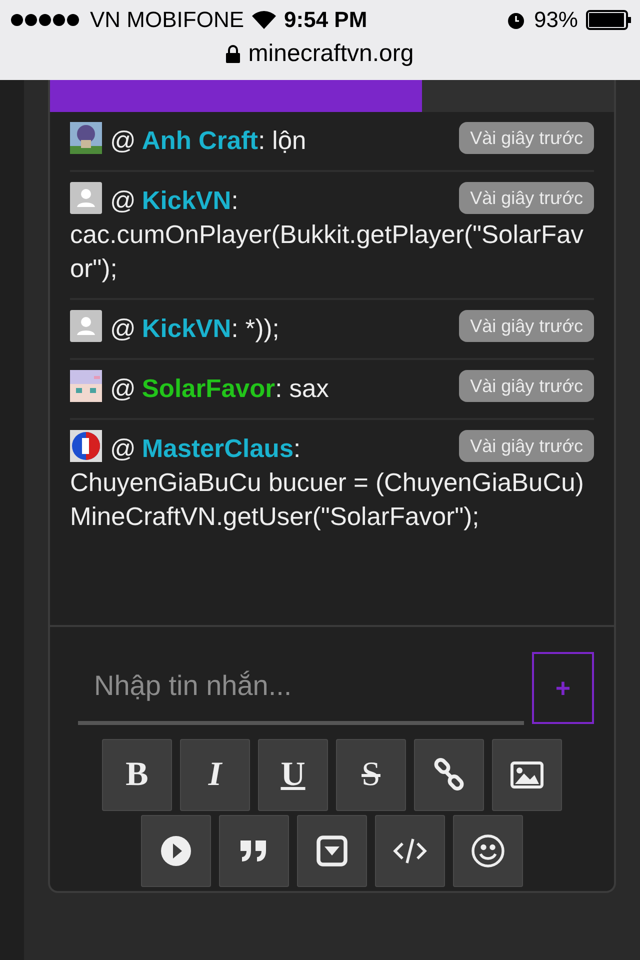  I want to click on message-text: ChuyenGiaBuCu bucuer = (ChuyenGiaBuCu) MineCraftVN.getUser("SolarFavor");, so click(327, 500).